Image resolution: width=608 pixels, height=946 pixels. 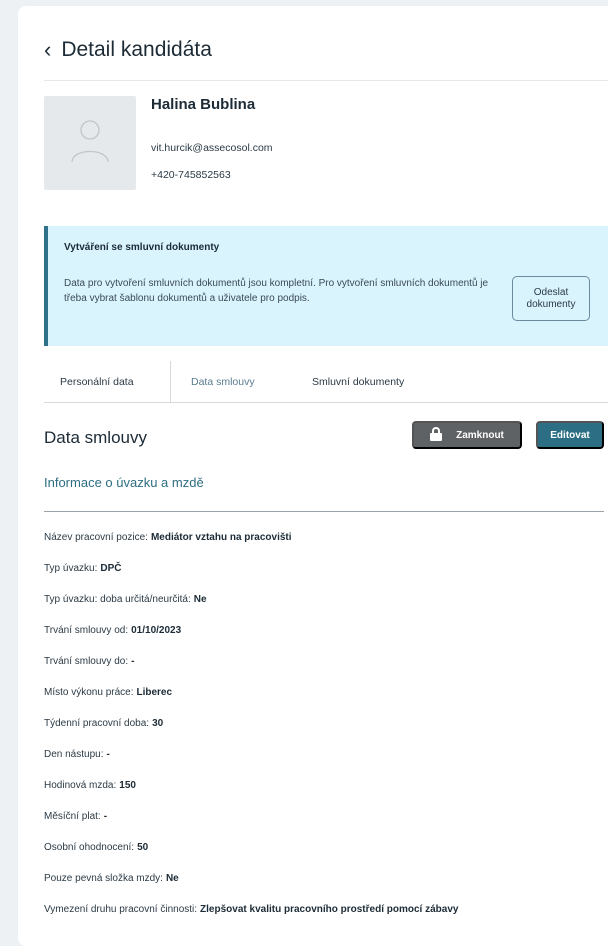 I want to click on field-label: Den nástupu:, so click(x=74, y=754).